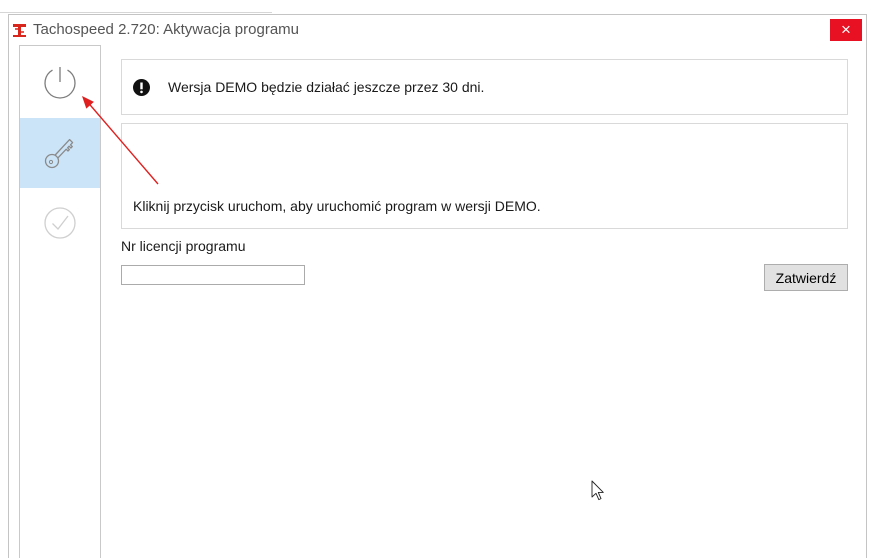 This screenshot has height=558, width=871. I want to click on close-icon: ×, so click(846, 29).